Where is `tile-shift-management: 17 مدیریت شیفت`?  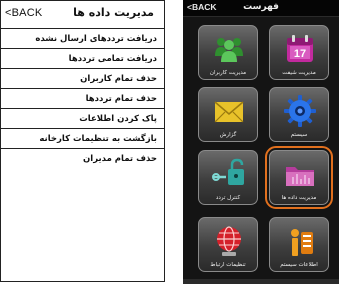 tile-shift-management: 17 مدیریت شیفت is located at coordinates (299, 52).